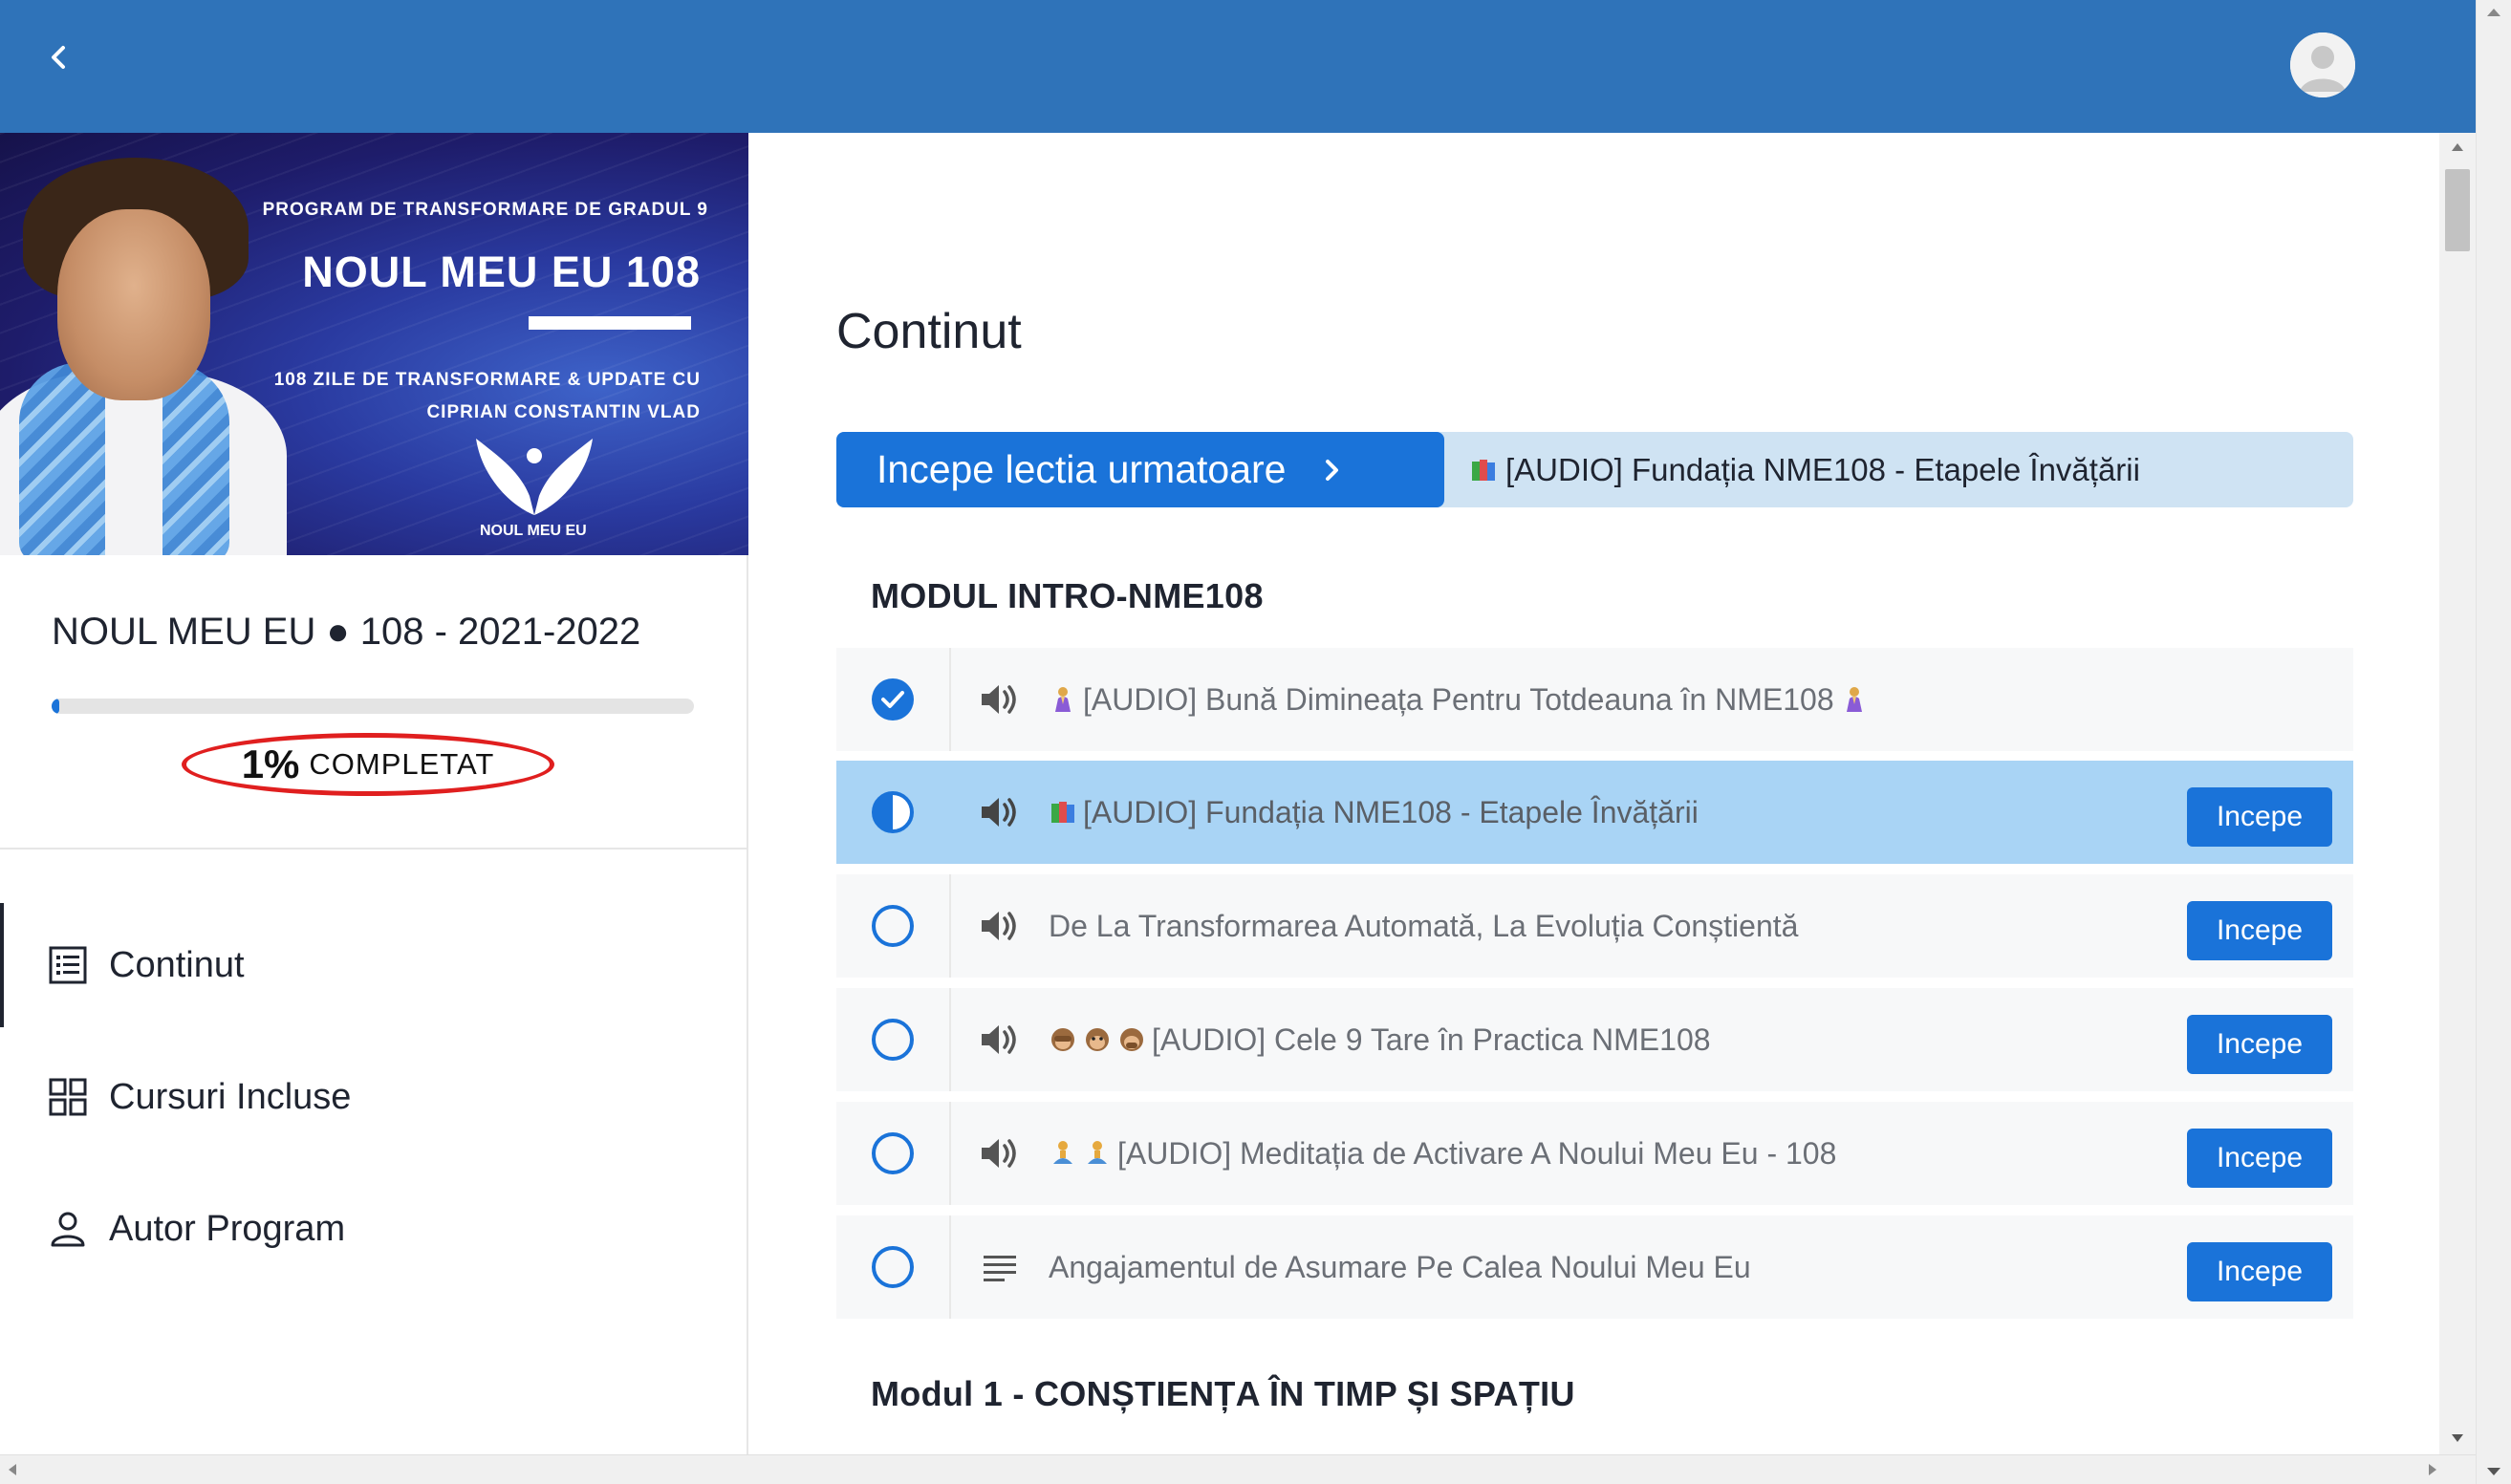  Describe the element at coordinates (929, 331) in the screenshot. I see `page-title: Continut` at that location.